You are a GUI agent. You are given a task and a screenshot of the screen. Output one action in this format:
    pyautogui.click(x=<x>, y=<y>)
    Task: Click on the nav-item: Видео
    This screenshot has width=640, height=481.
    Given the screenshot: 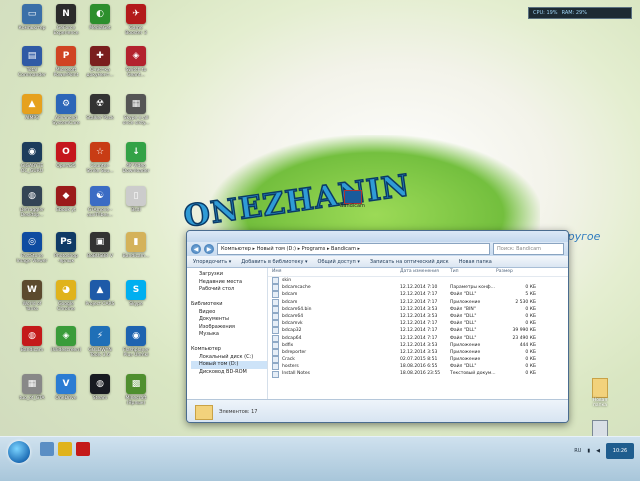 What is the action you would take?
    pyautogui.click(x=229, y=313)
    